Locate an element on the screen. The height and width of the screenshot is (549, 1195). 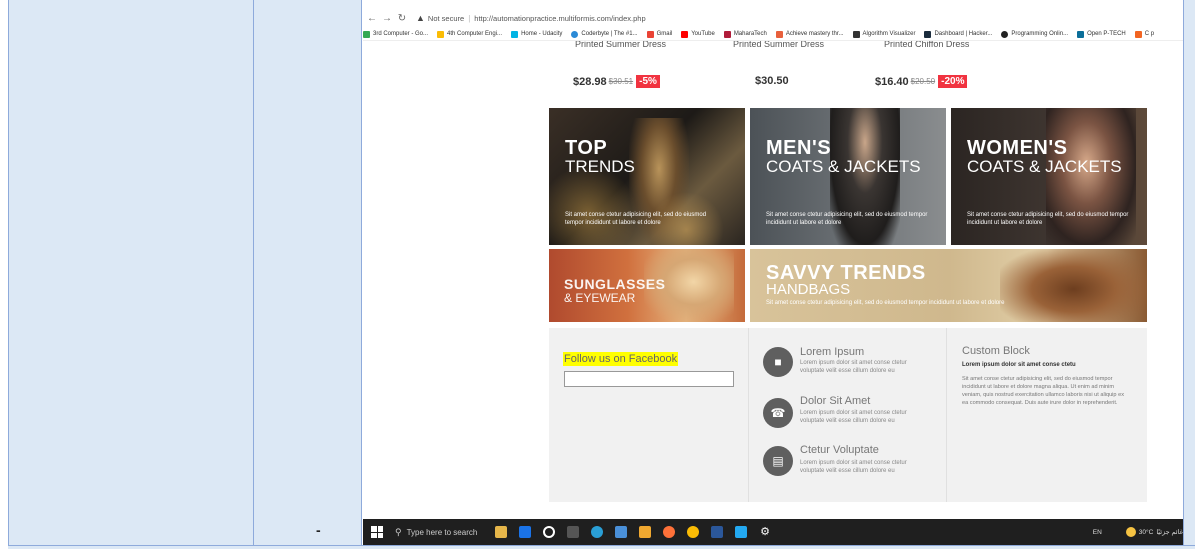
bookmark-item: Algorithm Visualizer is located at coordinates (883, 34).